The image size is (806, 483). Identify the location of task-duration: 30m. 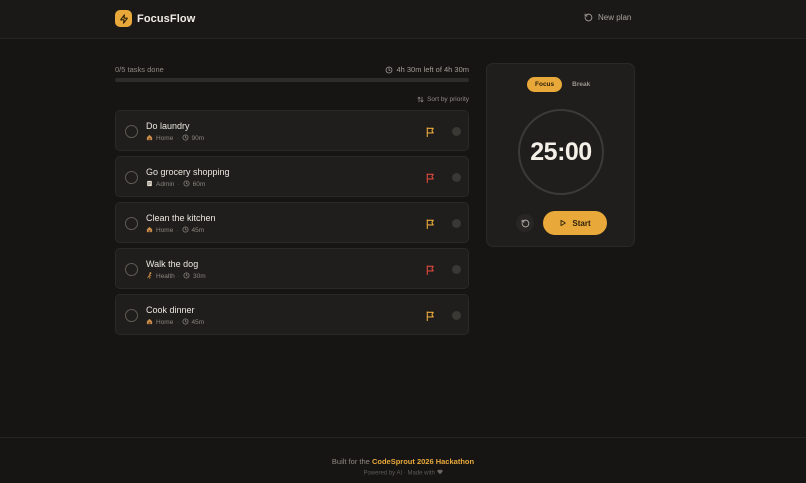
(199, 276).